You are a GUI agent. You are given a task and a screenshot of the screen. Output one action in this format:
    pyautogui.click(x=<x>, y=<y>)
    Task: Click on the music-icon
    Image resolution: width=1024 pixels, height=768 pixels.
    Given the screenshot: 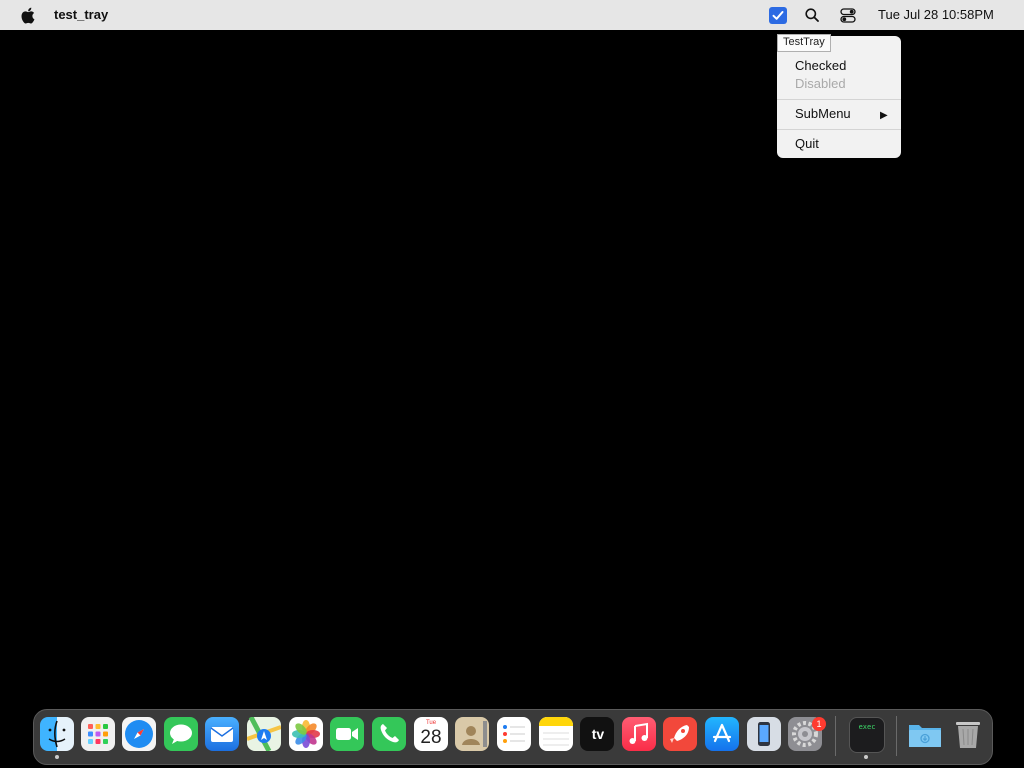 What is the action you would take?
    pyautogui.click(x=639, y=734)
    